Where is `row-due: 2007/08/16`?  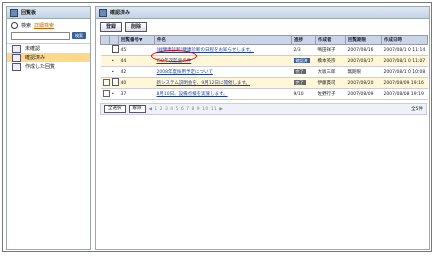
row-due: 2007/08/16 is located at coordinates (363, 50).